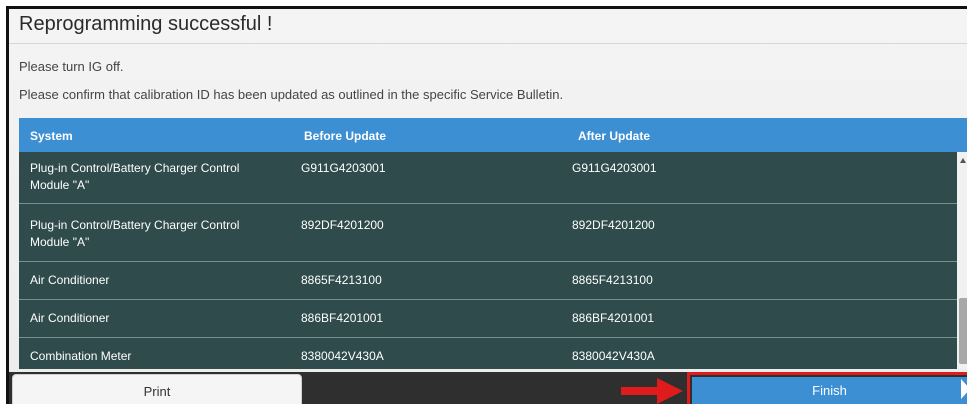 This screenshot has width=967, height=404. I want to click on cell-after-update: 892DF4201200, so click(613, 225).